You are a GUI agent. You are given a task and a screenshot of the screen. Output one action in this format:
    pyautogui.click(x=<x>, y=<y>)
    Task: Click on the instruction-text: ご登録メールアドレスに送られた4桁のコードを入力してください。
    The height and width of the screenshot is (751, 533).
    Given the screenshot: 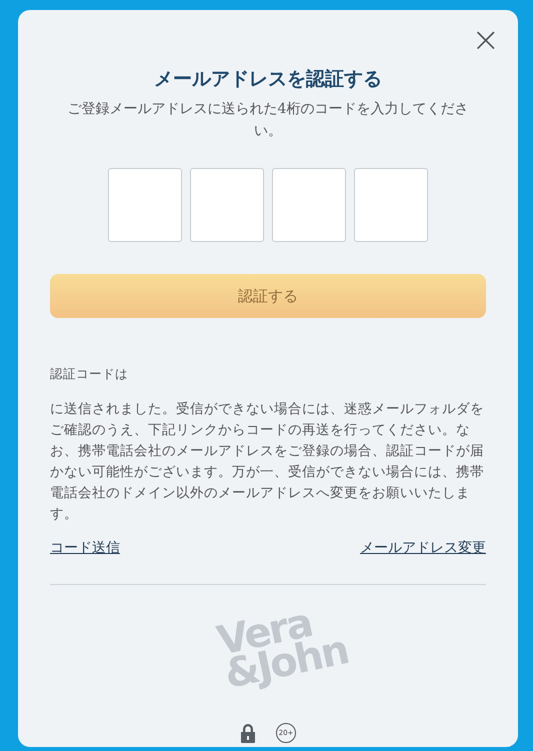 What is the action you would take?
    pyautogui.click(x=268, y=120)
    